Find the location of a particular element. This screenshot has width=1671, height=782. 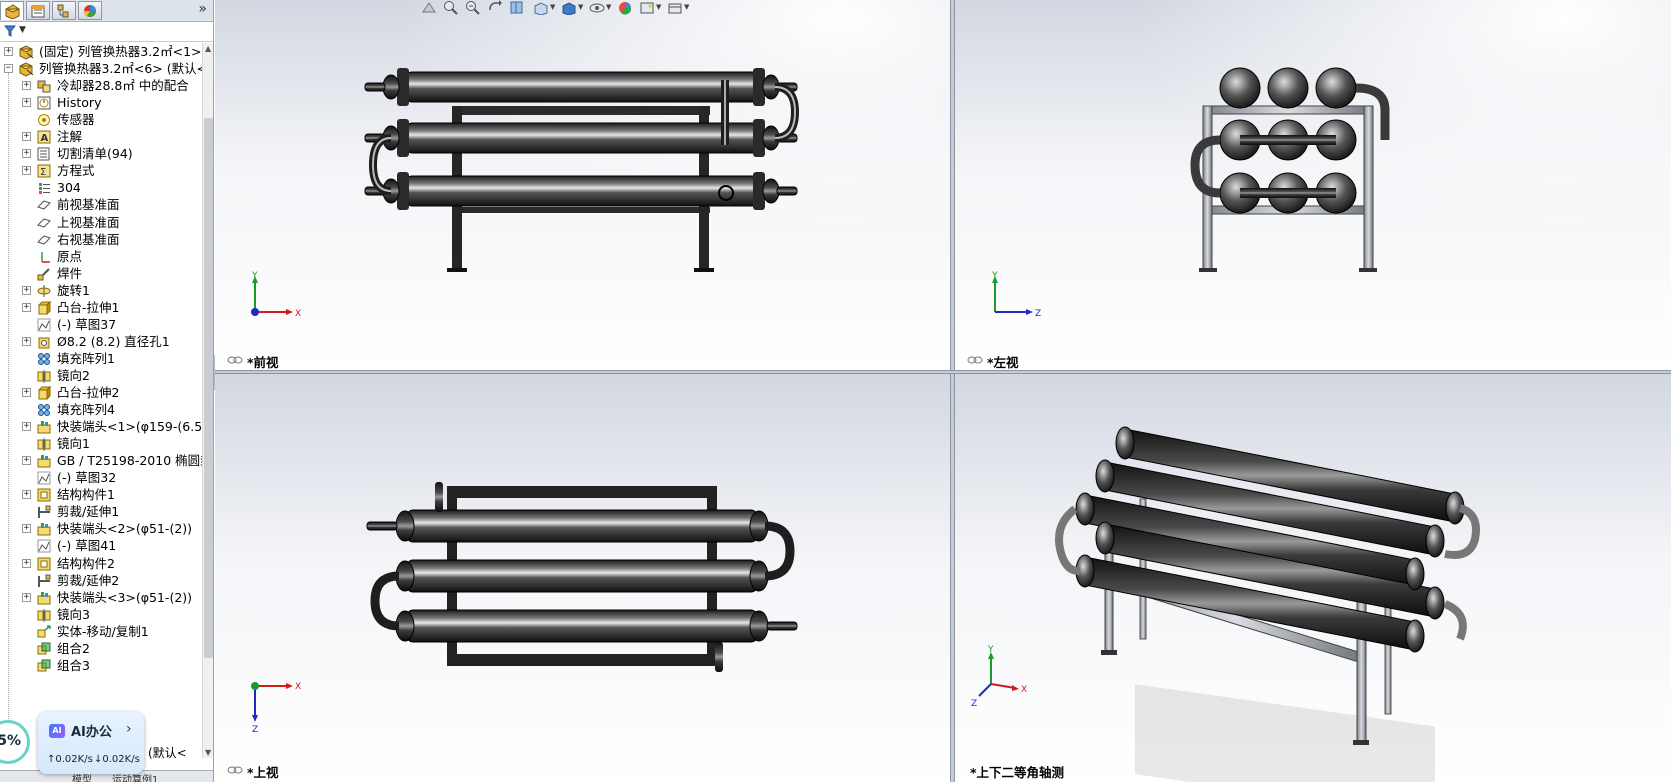

tree-item: + GB / T25198-2010 椭圆封 is located at coordinates (101, 461).